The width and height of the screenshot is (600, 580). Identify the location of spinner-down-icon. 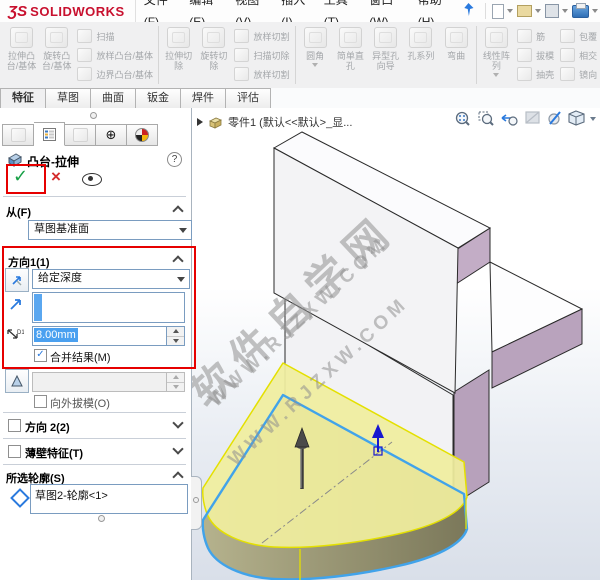
(175, 341).